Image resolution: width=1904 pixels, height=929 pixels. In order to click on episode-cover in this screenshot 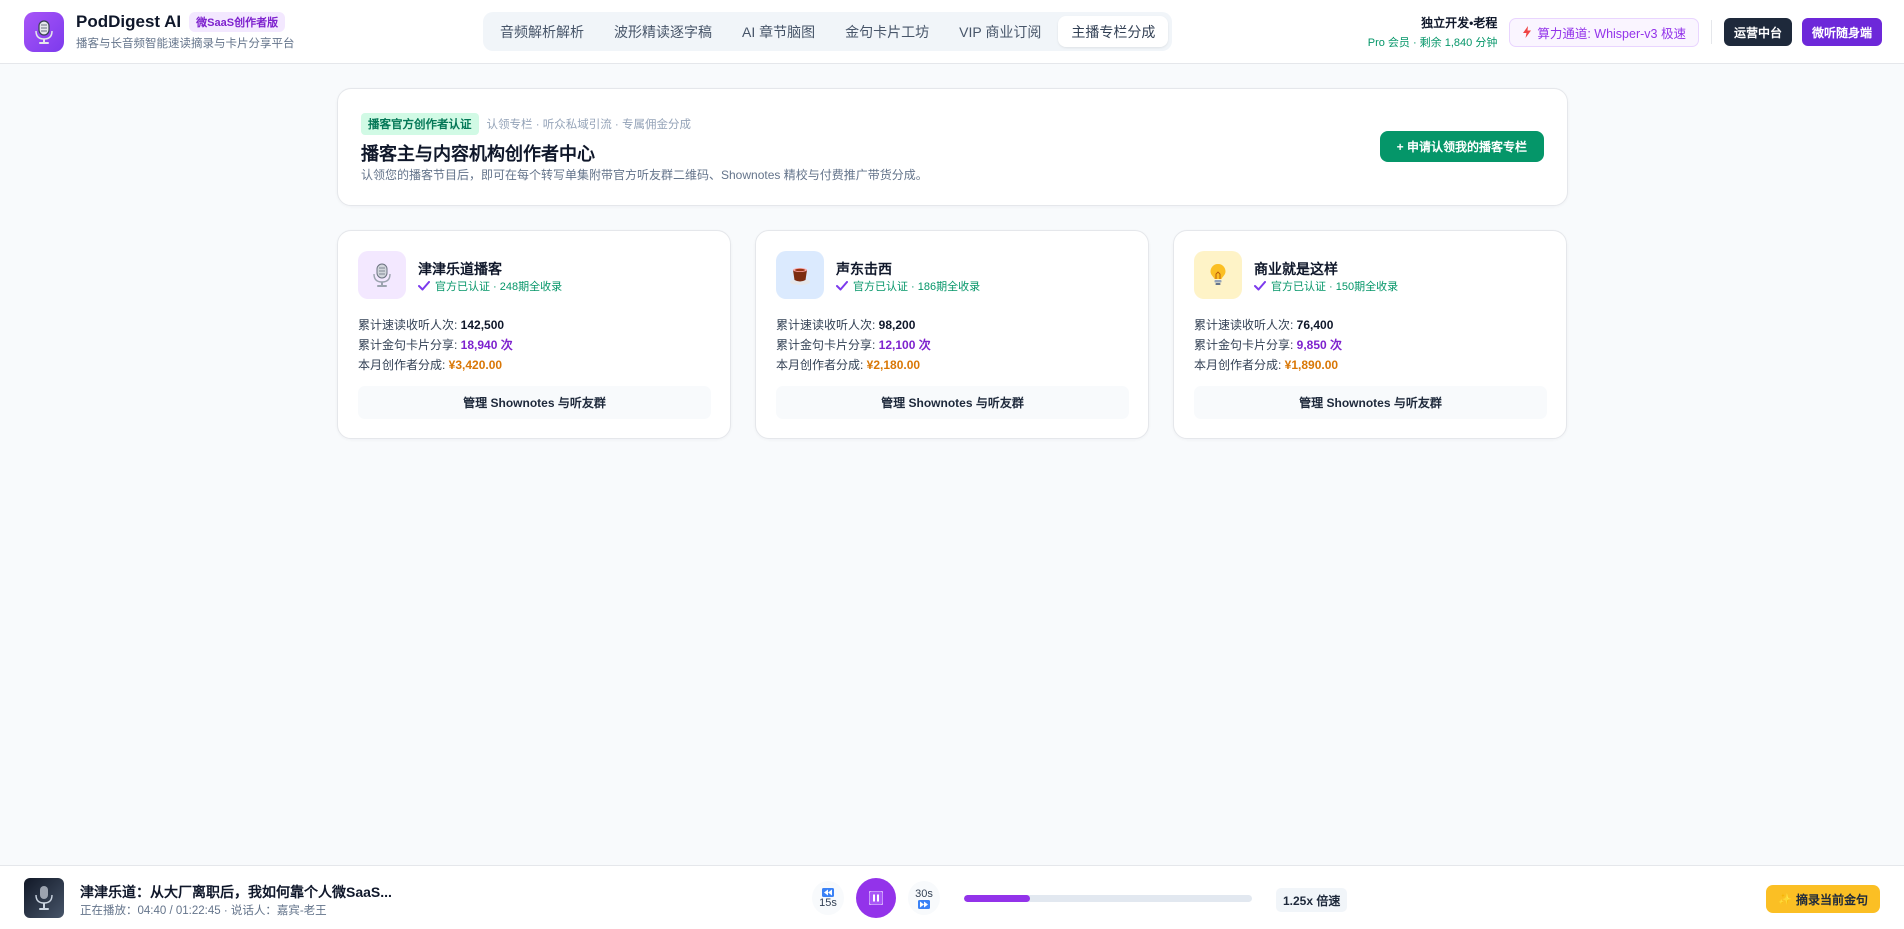, I will do `click(44, 898)`.